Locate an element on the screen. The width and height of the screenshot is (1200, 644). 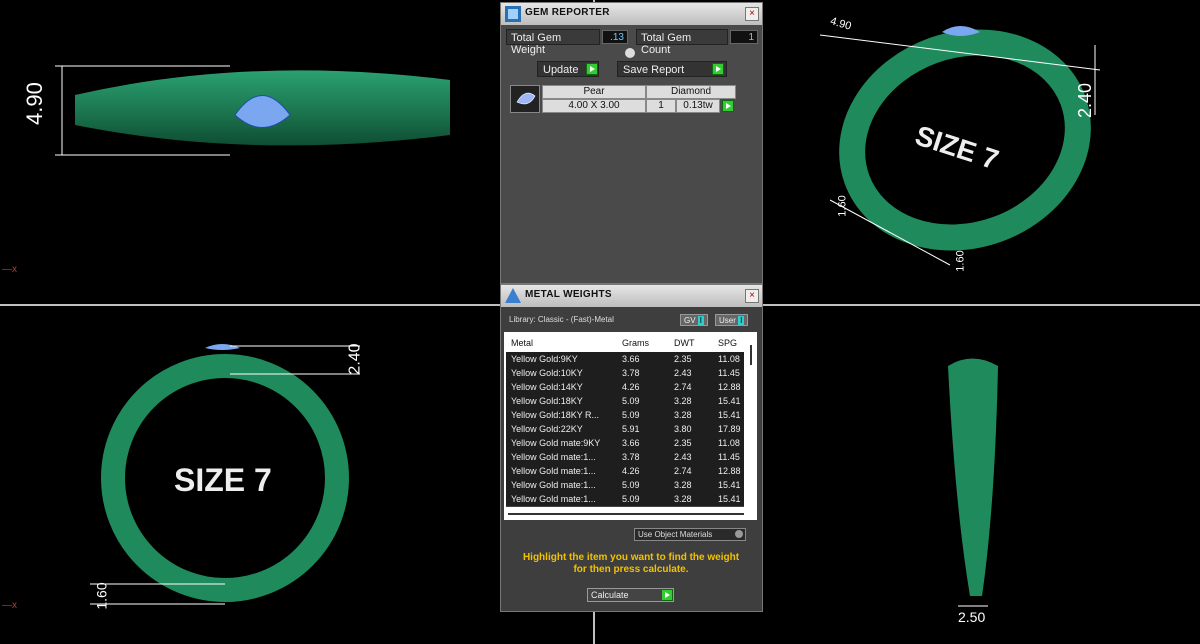
cell-grams: 5.91 is located at coordinates (631, 429).